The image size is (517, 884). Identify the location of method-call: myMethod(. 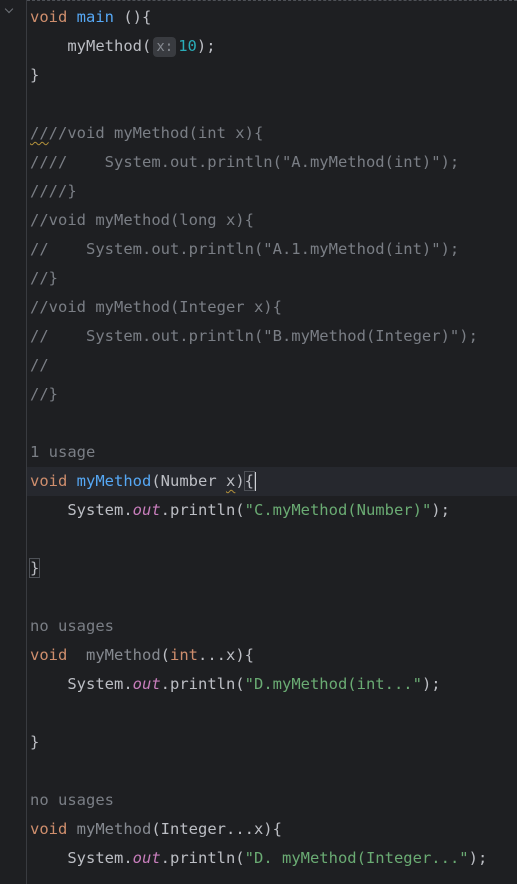
(109, 46).